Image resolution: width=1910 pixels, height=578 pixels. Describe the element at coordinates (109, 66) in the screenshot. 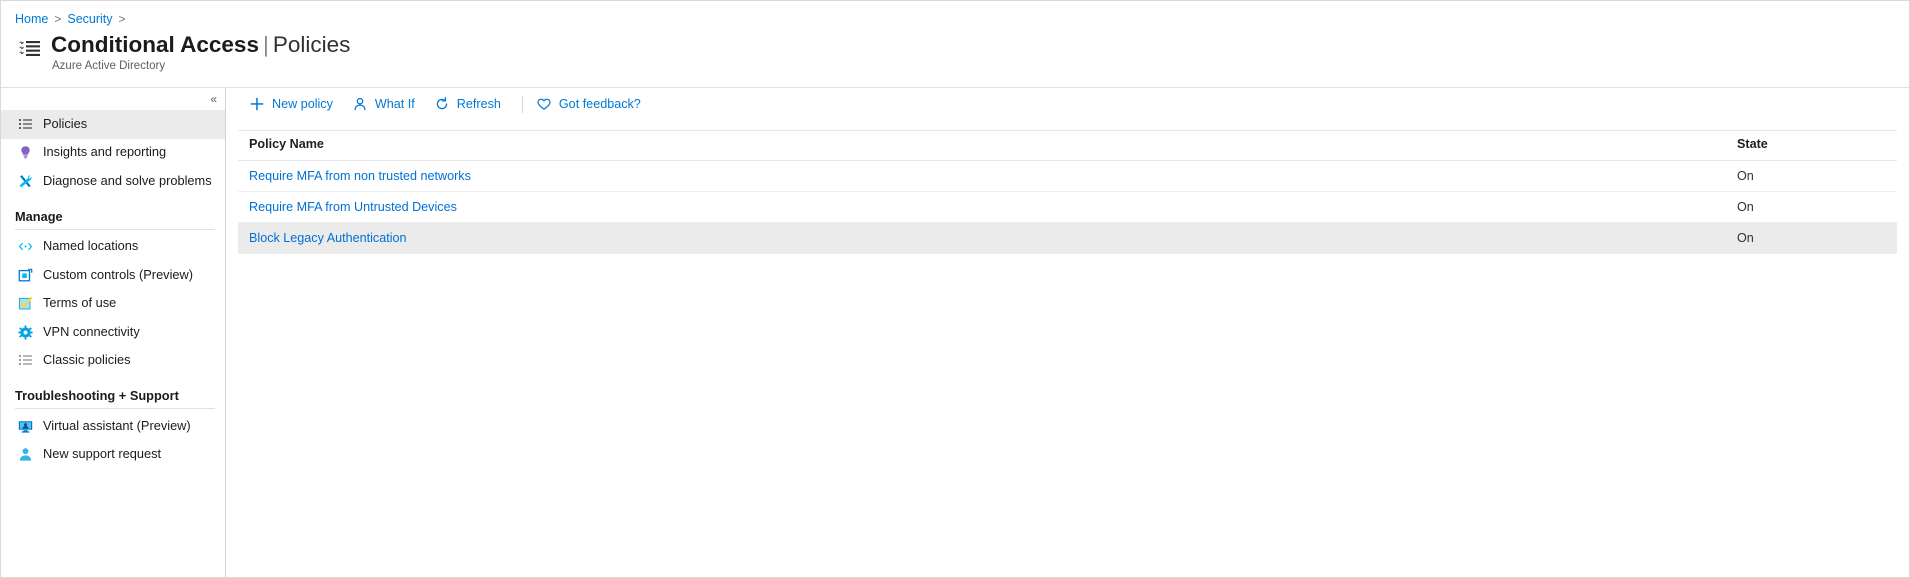

I see `page-subtitle: Azure Active Directory` at that location.